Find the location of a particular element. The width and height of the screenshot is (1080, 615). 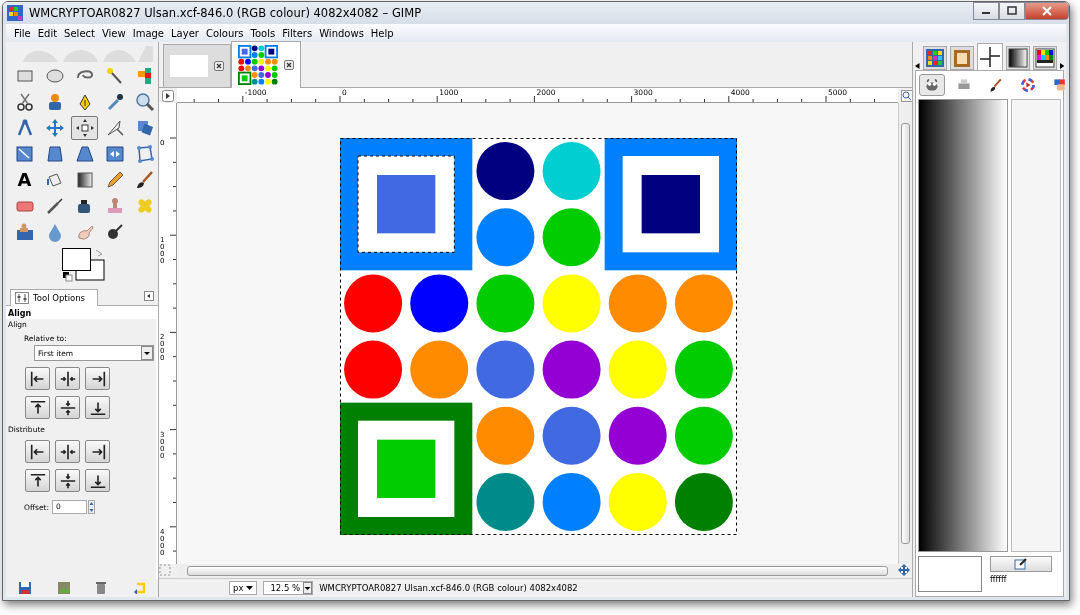

color-preview is located at coordinates (950, 574).